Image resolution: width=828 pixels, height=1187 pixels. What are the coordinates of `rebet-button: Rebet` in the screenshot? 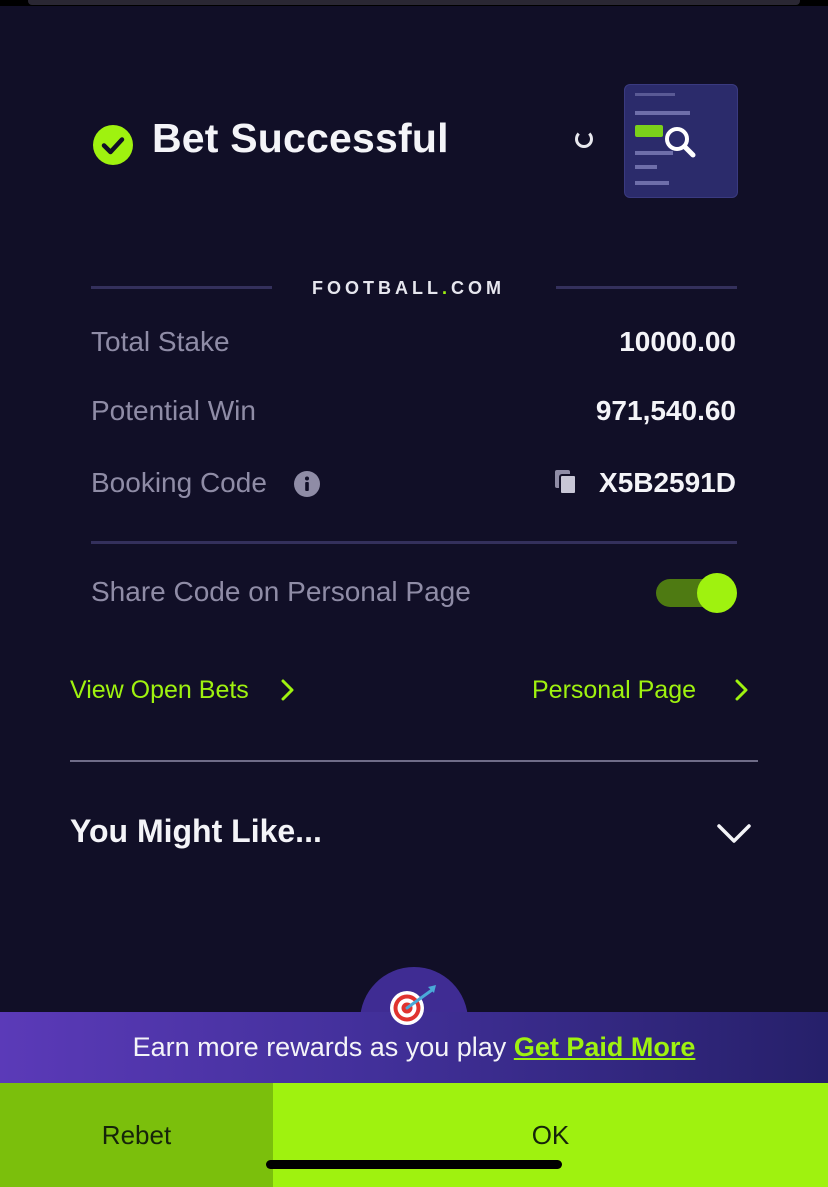 It's located at (136, 1135).